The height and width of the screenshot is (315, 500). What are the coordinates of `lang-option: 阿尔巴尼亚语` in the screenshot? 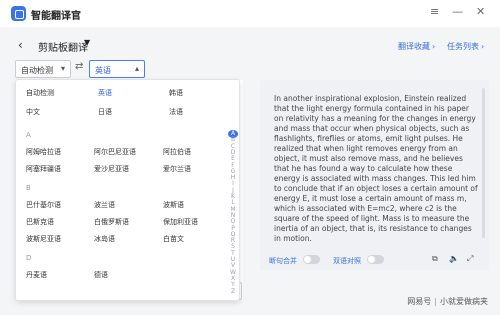 It's located at (115, 152).